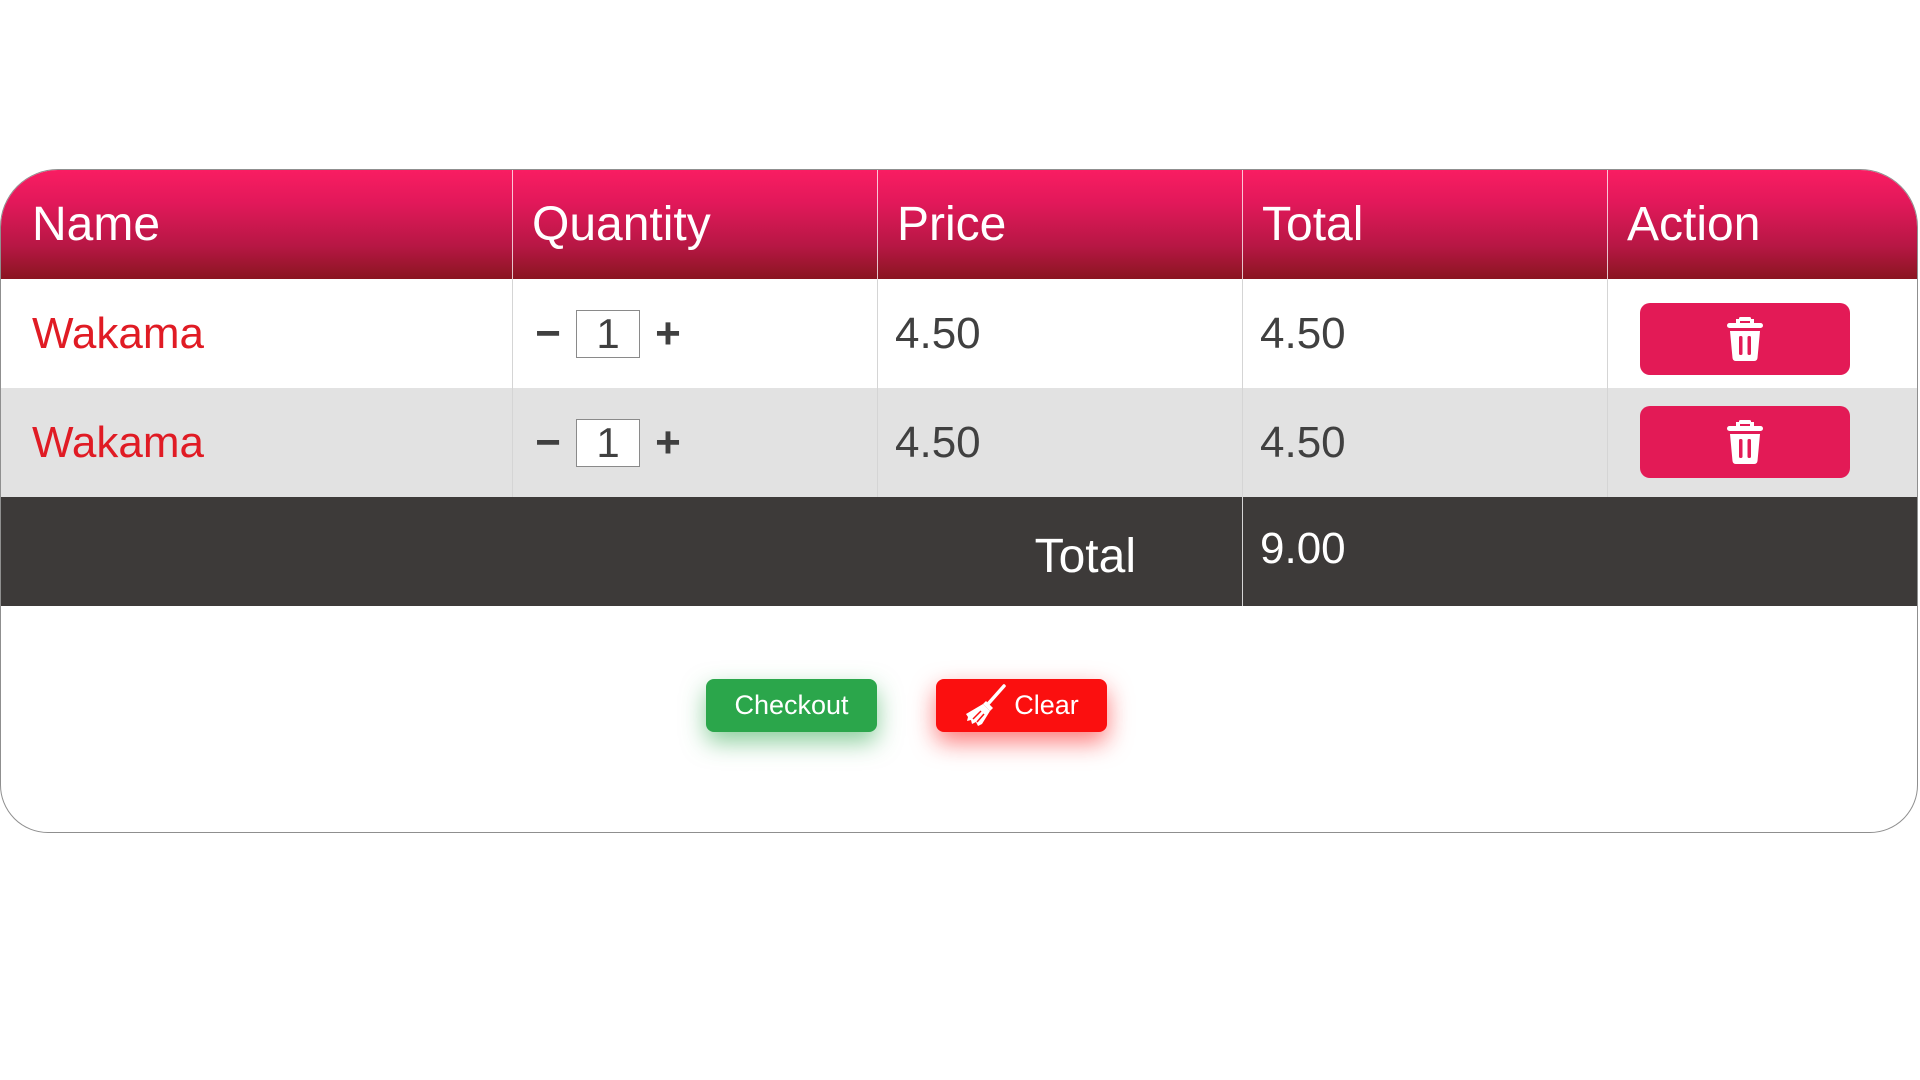 The width and height of the screenshot is (1920, 1080). I want to click on header-action: Action, so click(1762, 224).